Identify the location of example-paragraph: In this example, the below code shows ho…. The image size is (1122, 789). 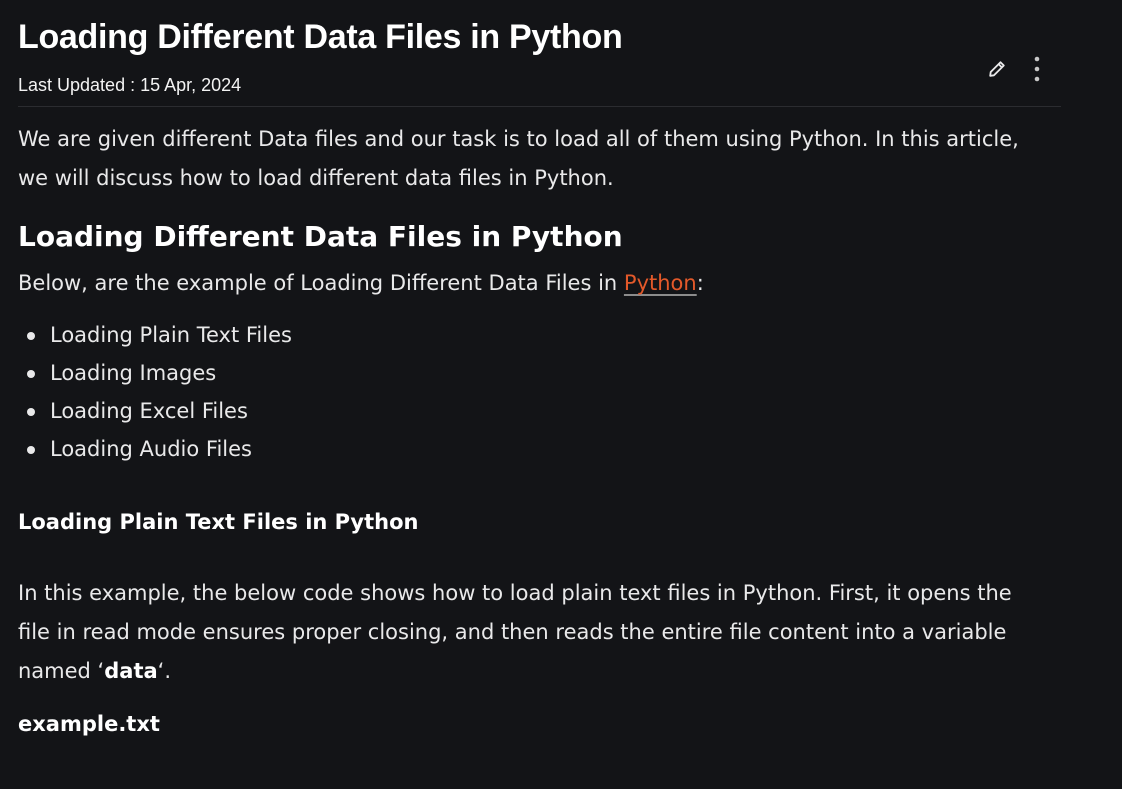
(533, 632).